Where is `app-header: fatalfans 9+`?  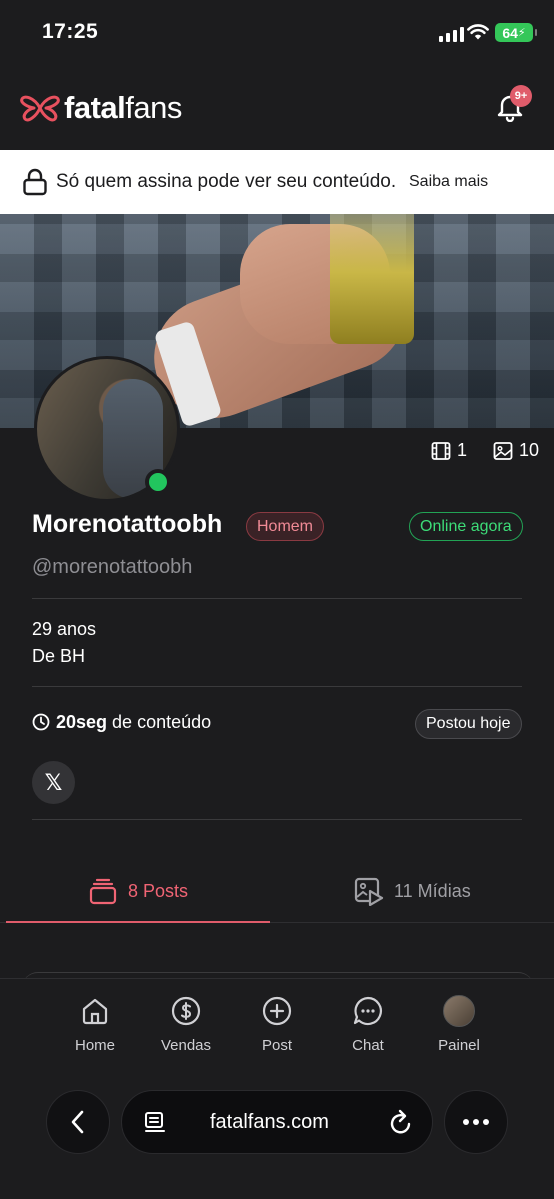
app-header: fatalfans 9+ is located at coordinates (277, 108).